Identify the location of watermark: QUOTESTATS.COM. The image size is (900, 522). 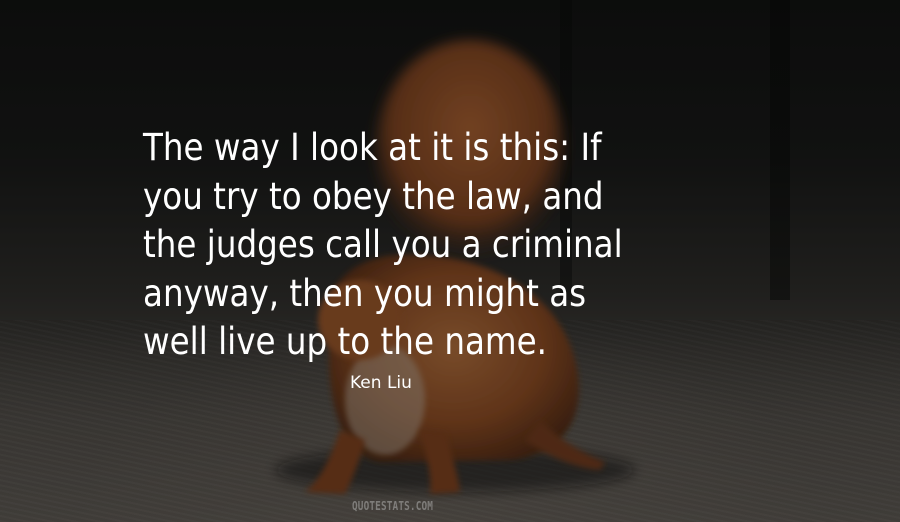
(393, 506).